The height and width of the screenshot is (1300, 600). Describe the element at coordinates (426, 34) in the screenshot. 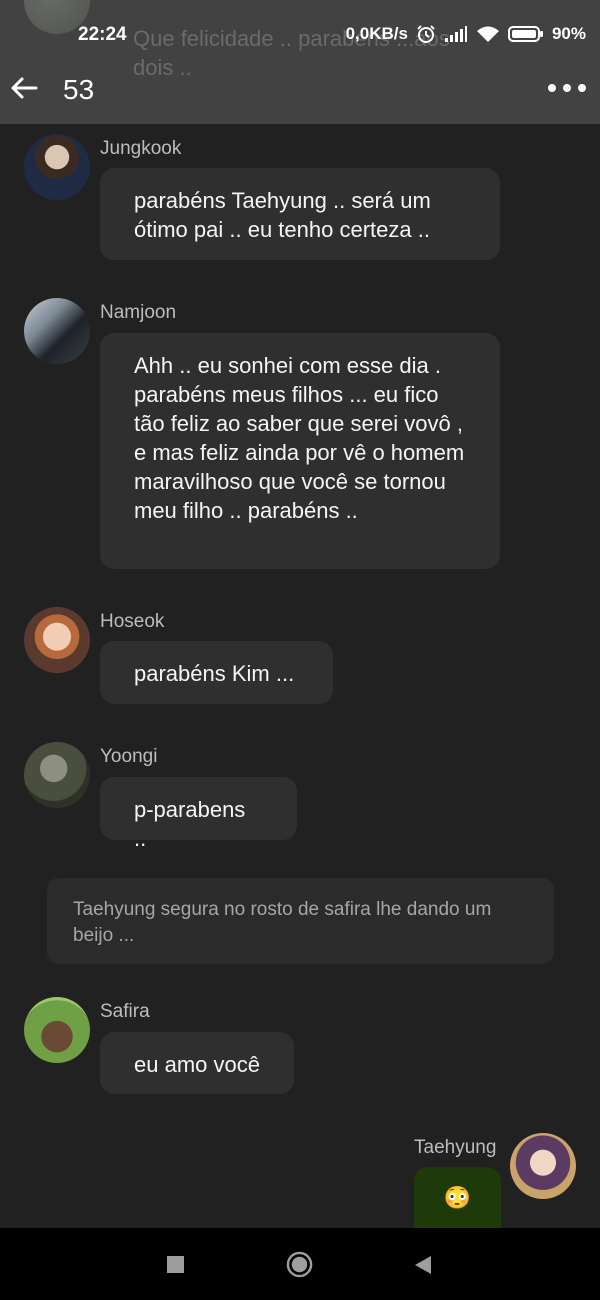

I see `alarm-icon` at that location.